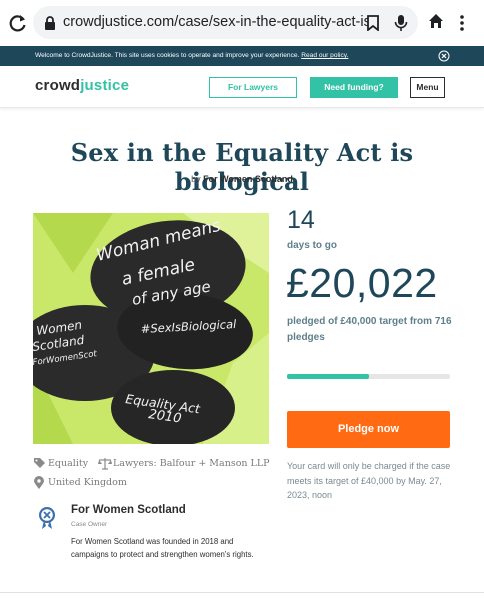 Image resolution: width=484 pixels, height=600 pixels. Describe the element at coordinates (324, 55) in the screenshot. I see `cookie-policy-link: Read our policy.` at that location.